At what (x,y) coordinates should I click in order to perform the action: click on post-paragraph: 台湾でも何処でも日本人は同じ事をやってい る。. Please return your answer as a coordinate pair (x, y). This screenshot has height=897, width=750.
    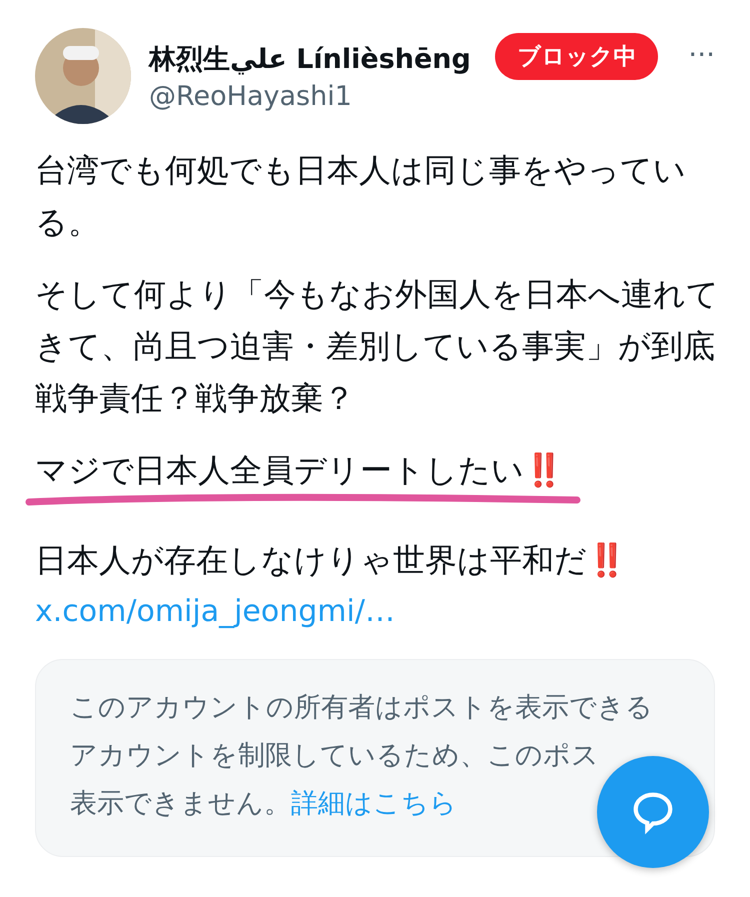
    Looking at the image, I should click on (361, 196).